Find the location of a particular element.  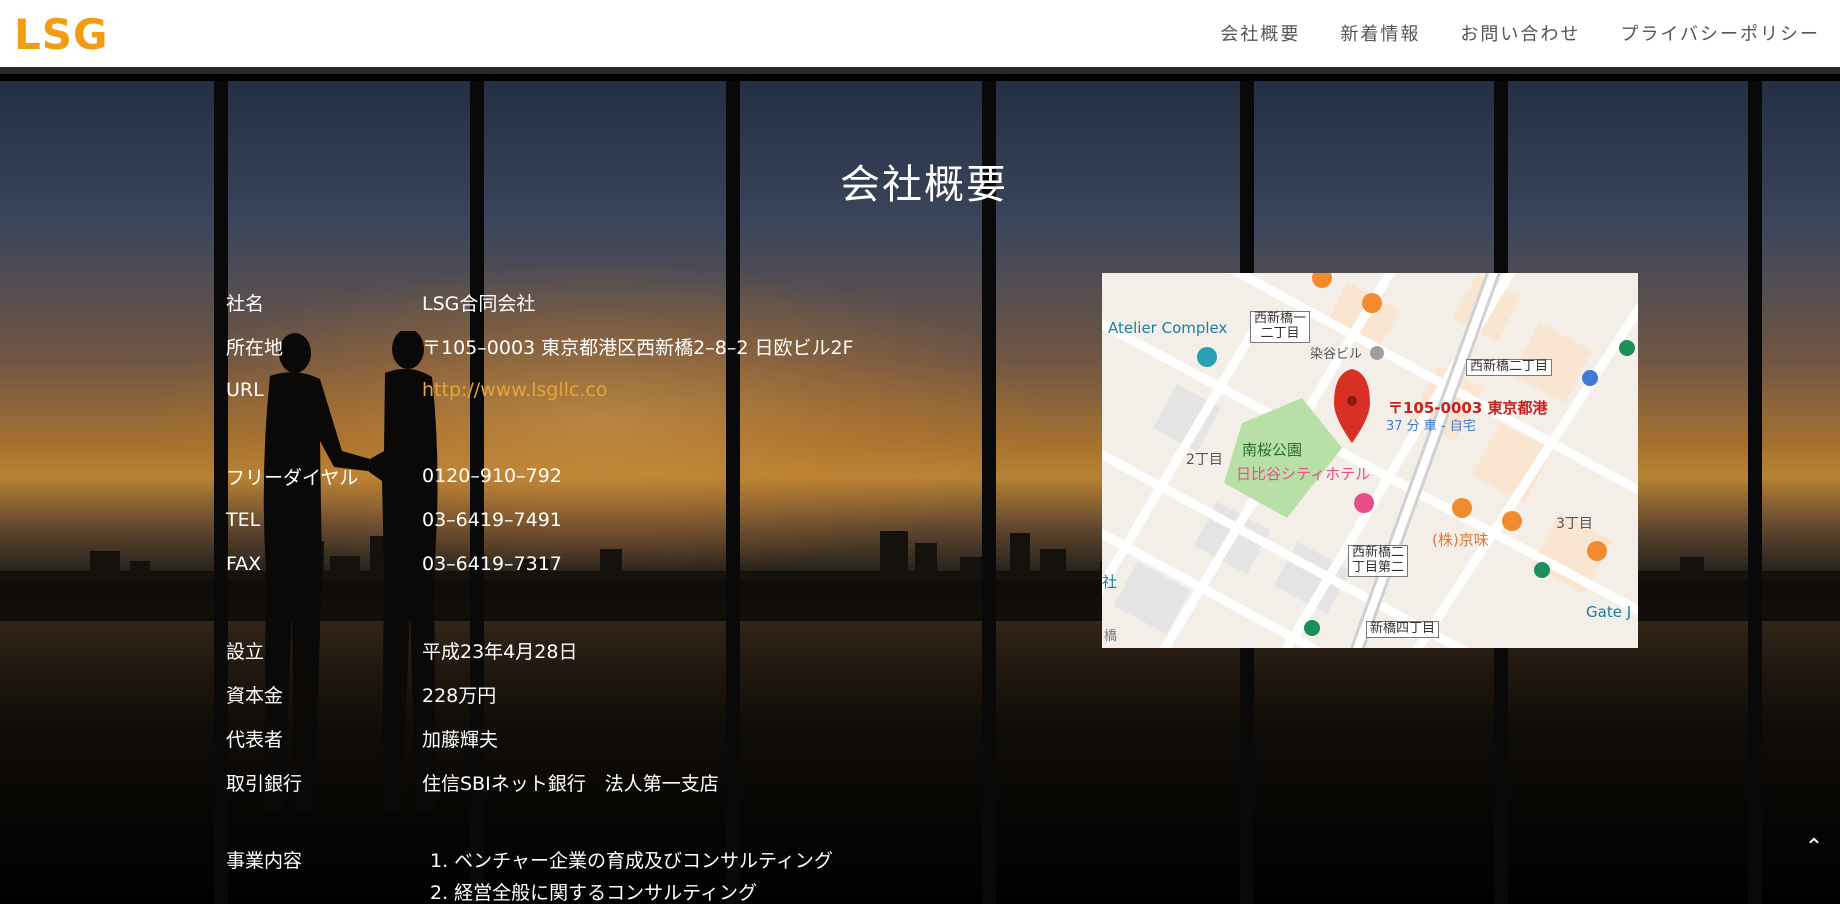

business-item: 2. 経営全般に関するコンサルティング is located at coordinates (594, 893).